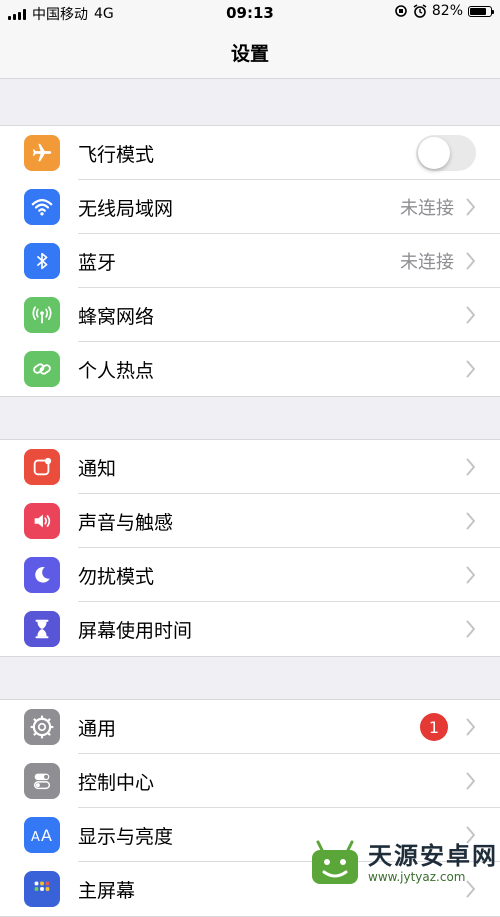  What do you see at coordinates (250, 13) in the screenshot?
I see `status-bar: 中国移动 4G 09:13 82%` at bounding box center [250, 13].